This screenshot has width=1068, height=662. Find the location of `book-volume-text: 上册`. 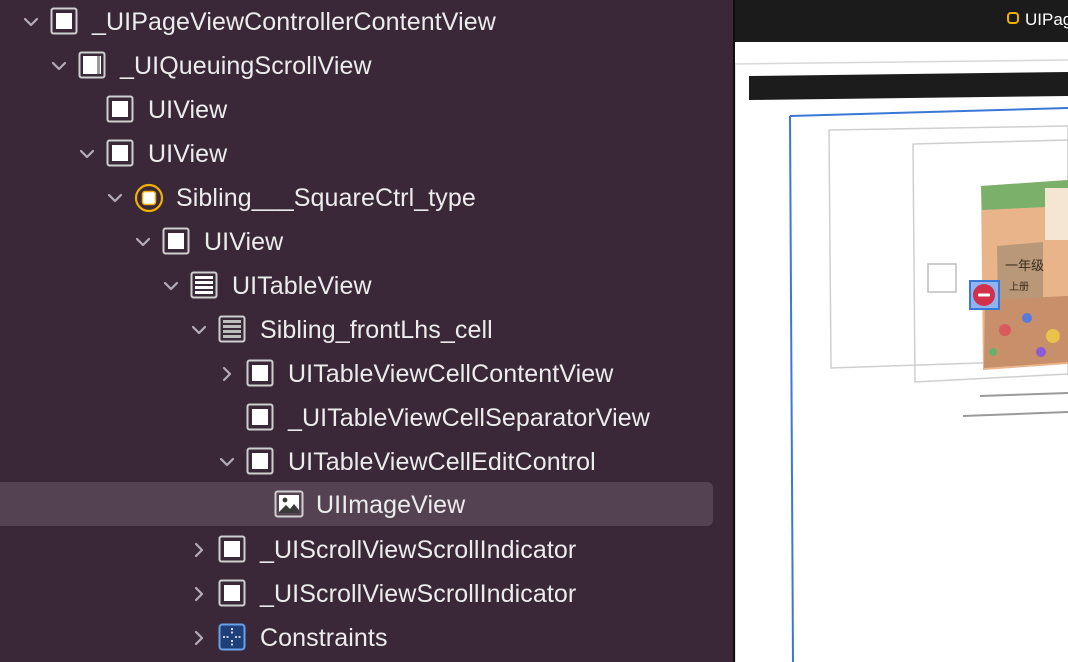

book-volume-text: 上册 is located at coordinates (1019, 287).